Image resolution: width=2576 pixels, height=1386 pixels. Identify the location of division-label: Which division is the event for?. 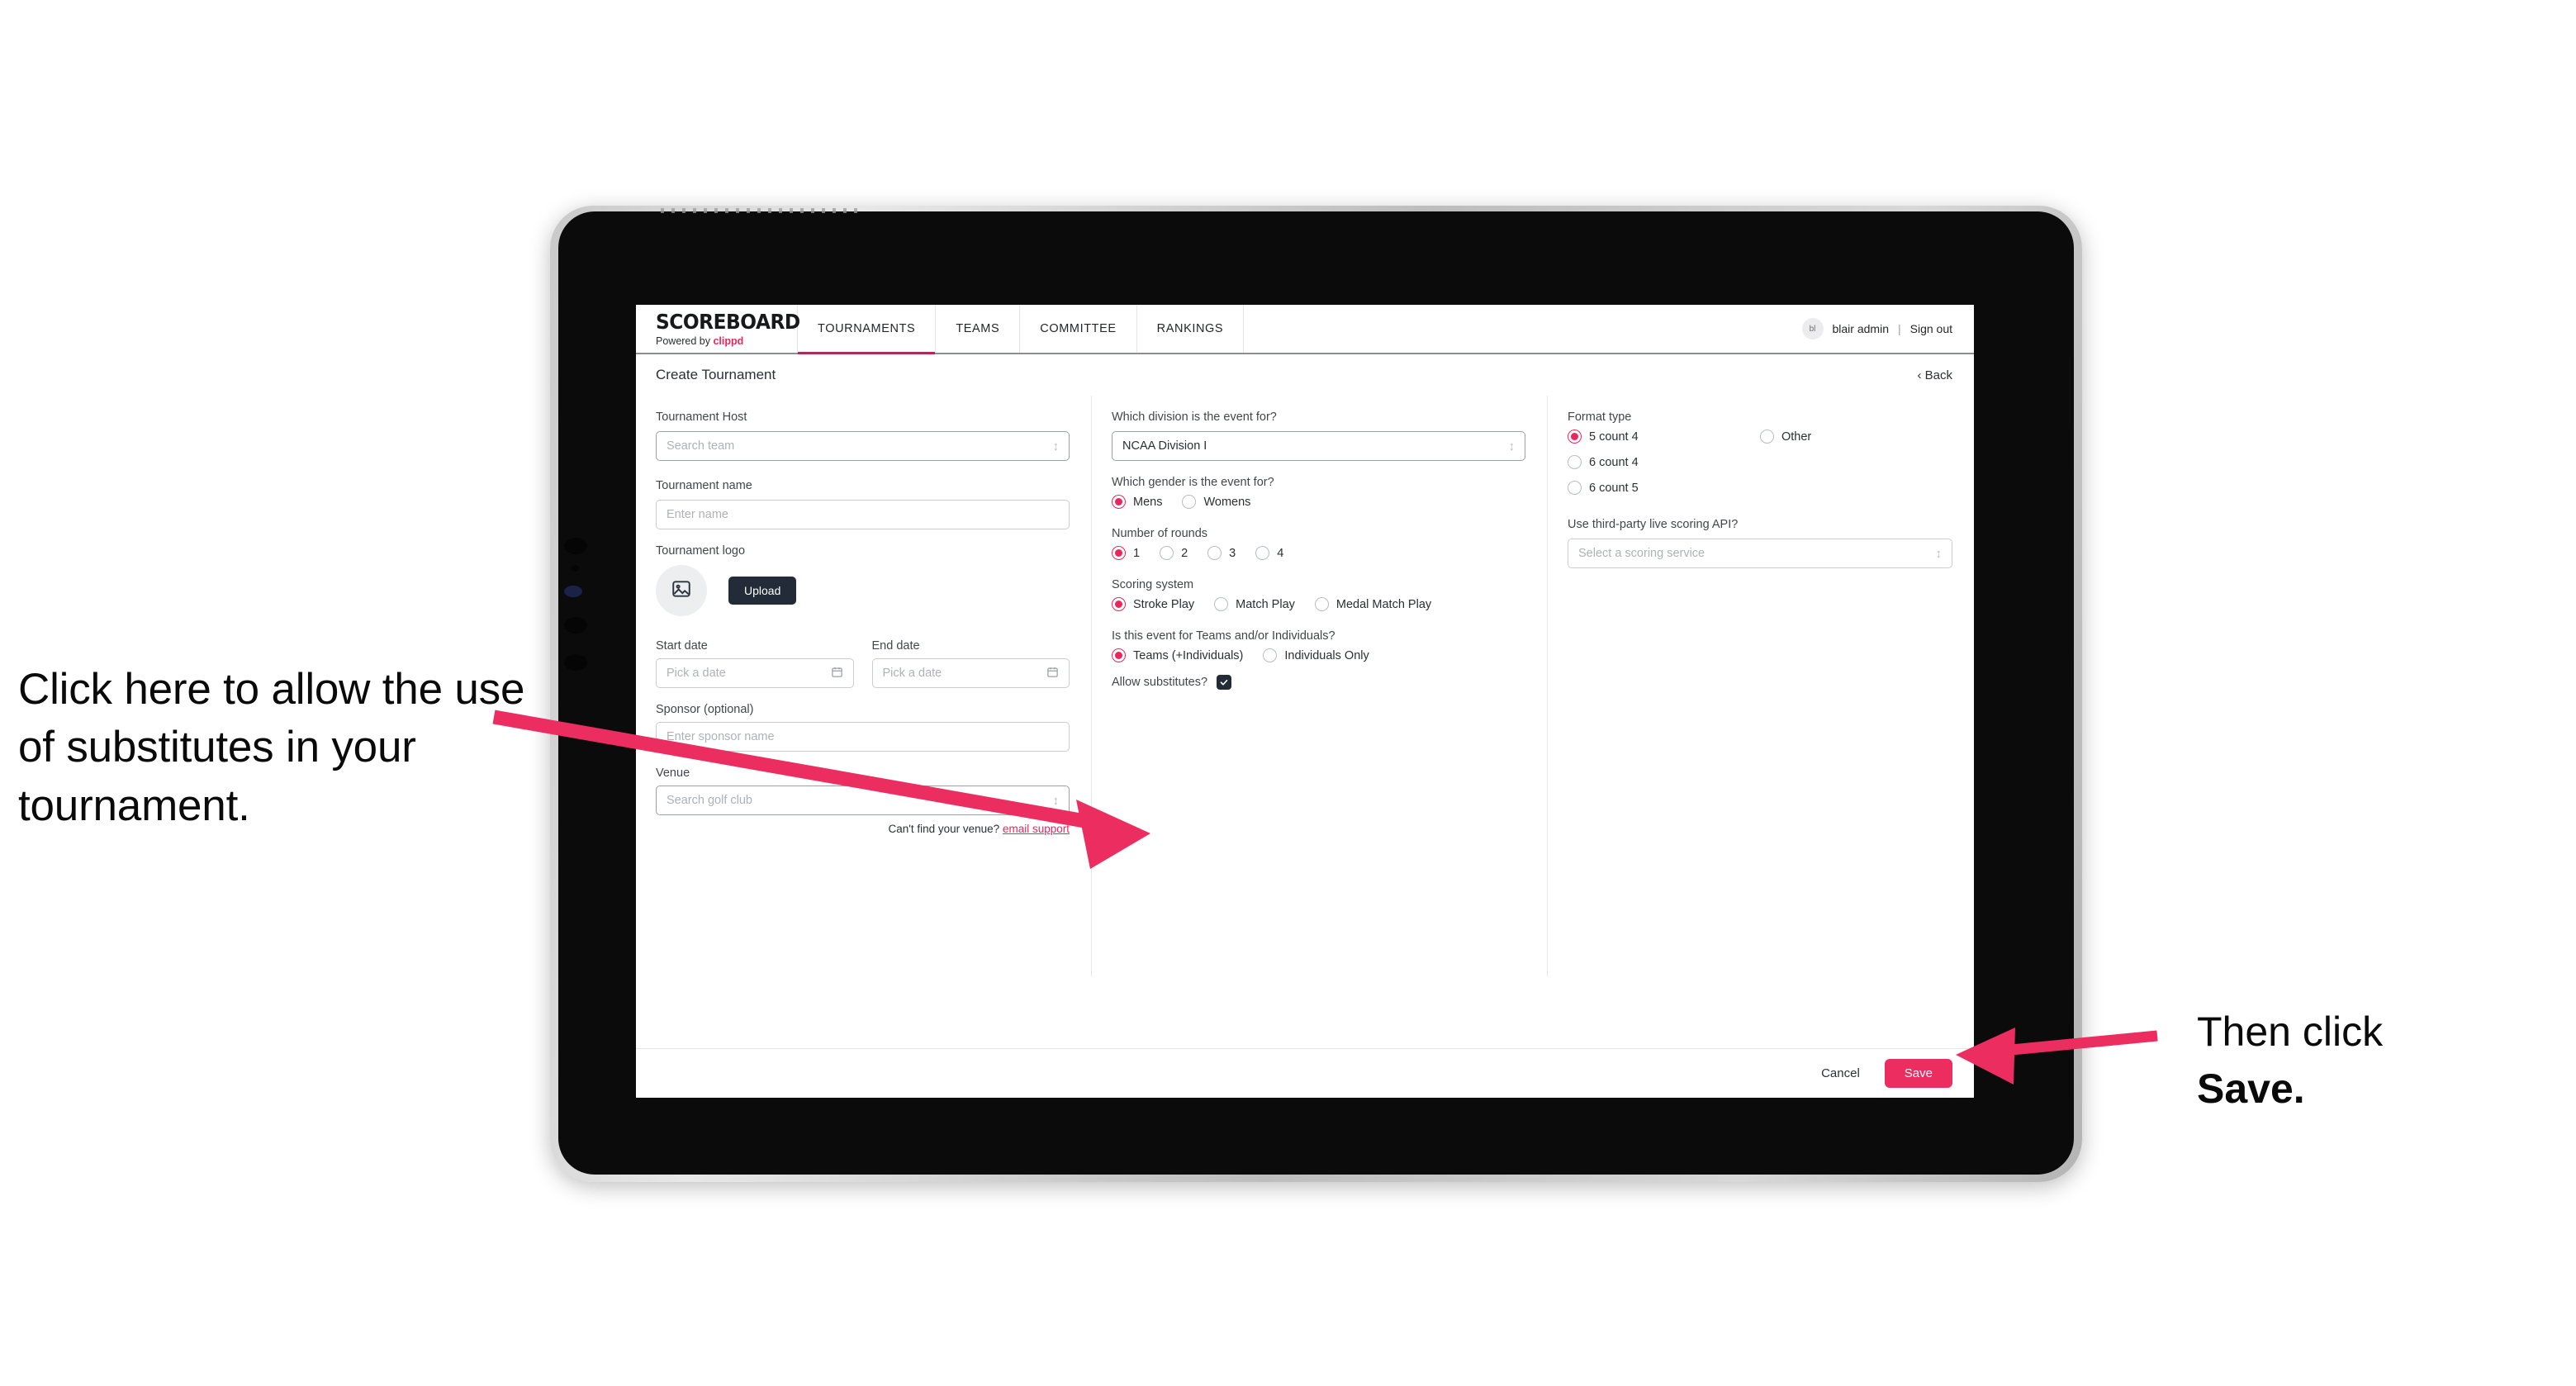
(1194, 417).